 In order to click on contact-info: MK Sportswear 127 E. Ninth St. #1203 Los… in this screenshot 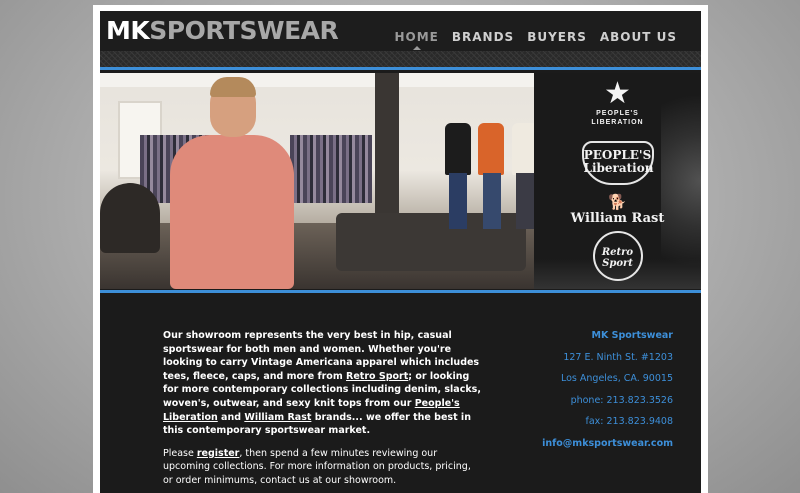, I will do `click(573, 390)`.